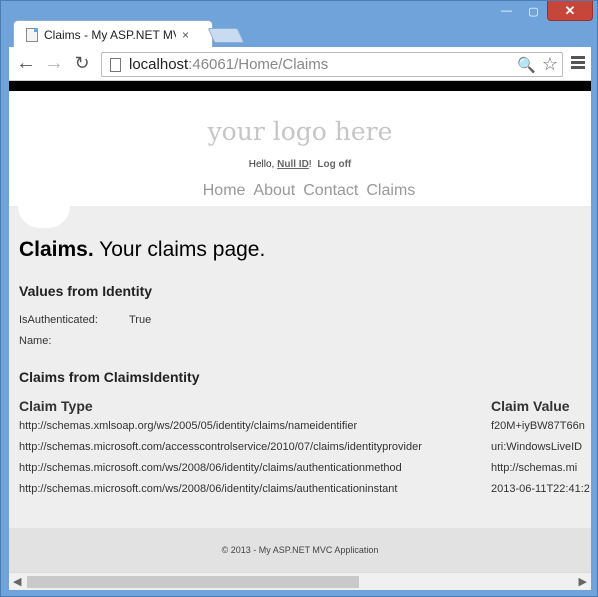 This screenshot has width=598, height=597. Describe the element at coordinates (17, 581) in the screenshot. I see `scroll-left-icon: ◀` at that location.